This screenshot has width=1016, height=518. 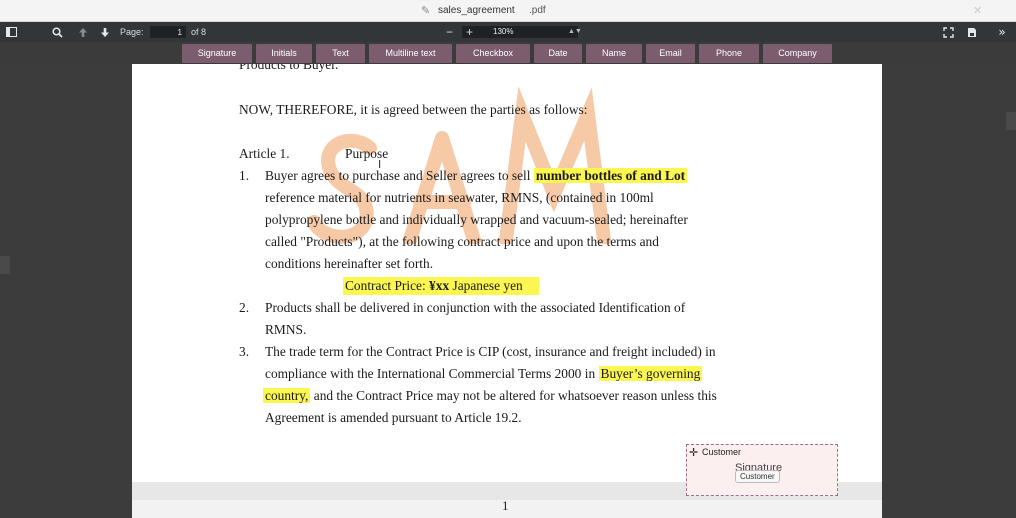 What do you see at coordinates (1002, 32) in the screenshot?
I see `more-icon: »` at bounding box center [1002, 32].